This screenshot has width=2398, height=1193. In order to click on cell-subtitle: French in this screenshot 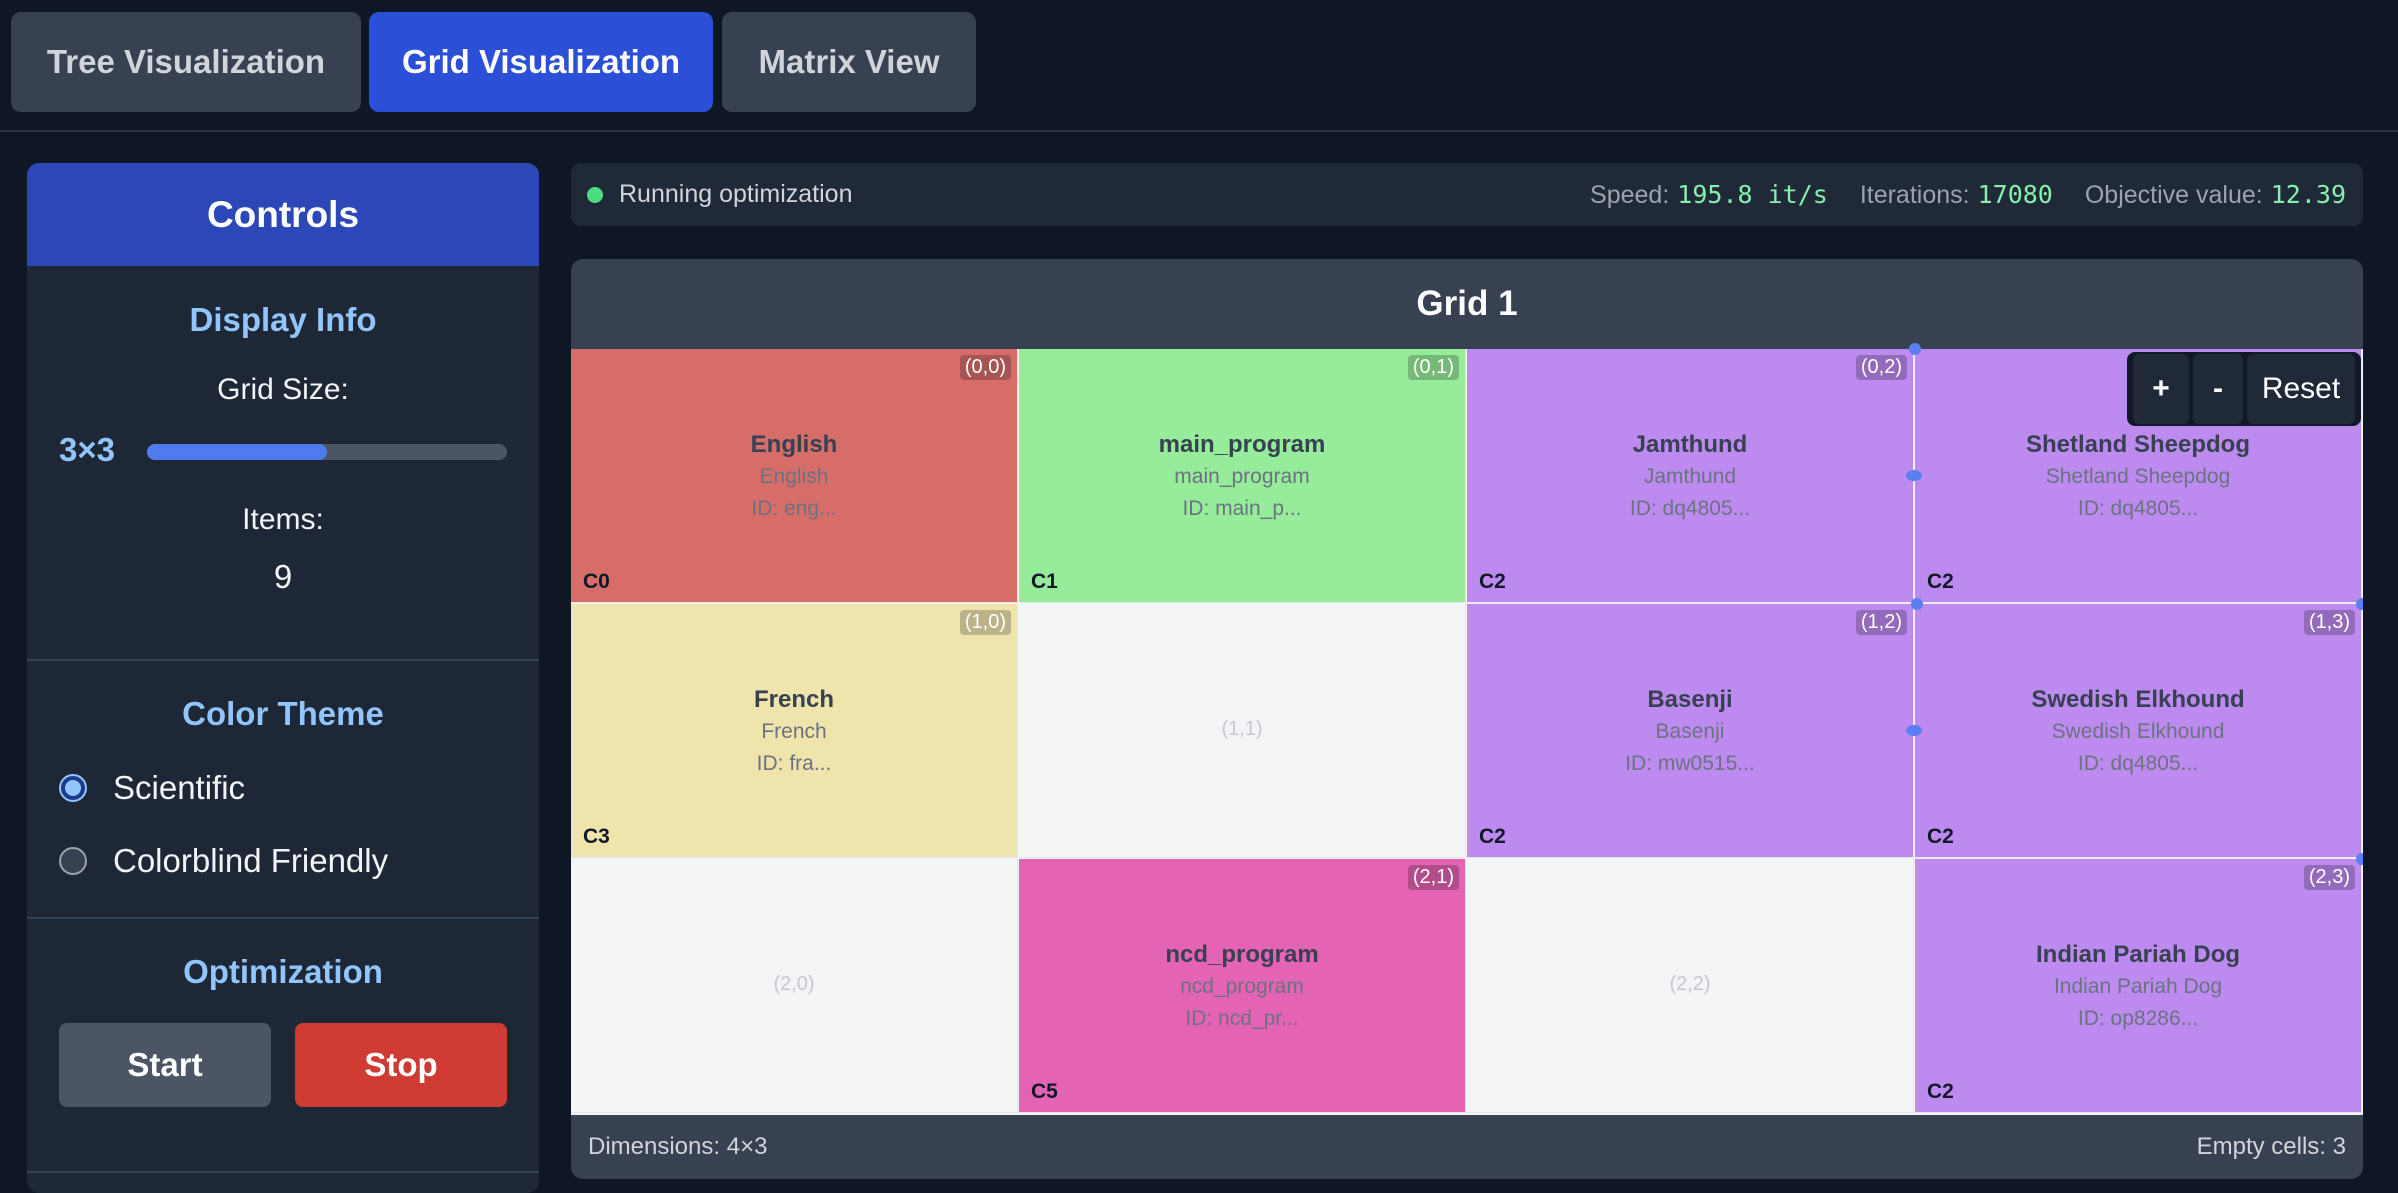, I will do `click(794, 731)`.